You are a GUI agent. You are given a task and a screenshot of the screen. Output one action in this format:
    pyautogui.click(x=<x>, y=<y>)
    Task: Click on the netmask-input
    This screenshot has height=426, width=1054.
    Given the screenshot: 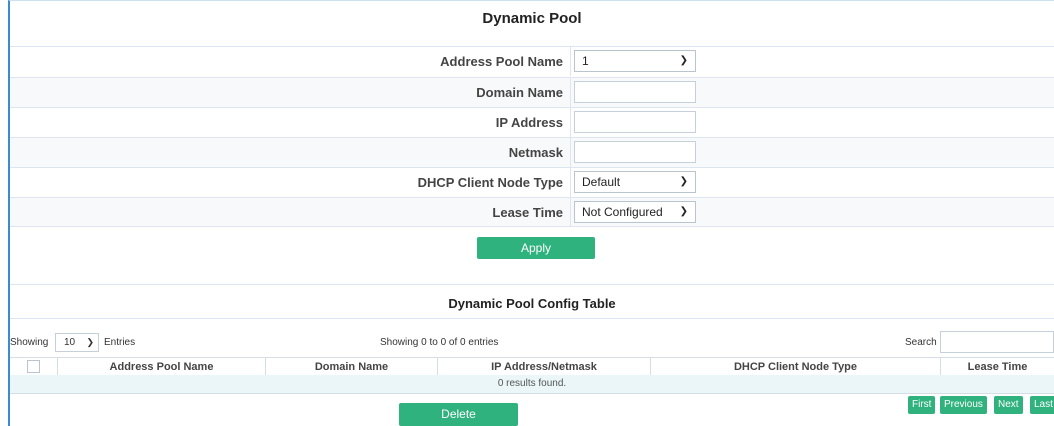 What is the action you would take?
    pyautogui.click(x=635, y=152)
    